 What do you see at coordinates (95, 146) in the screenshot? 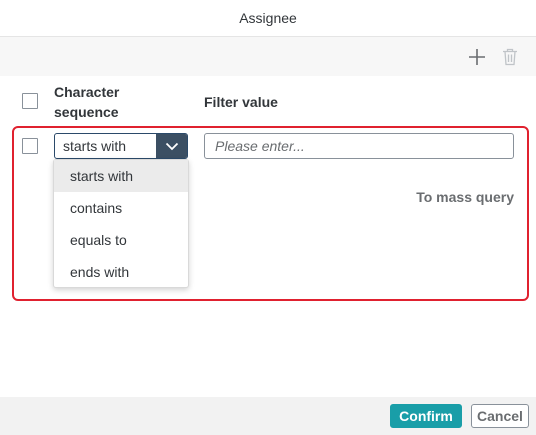
I see `operator-select-value: starts with` at bounding box center [95, 146].